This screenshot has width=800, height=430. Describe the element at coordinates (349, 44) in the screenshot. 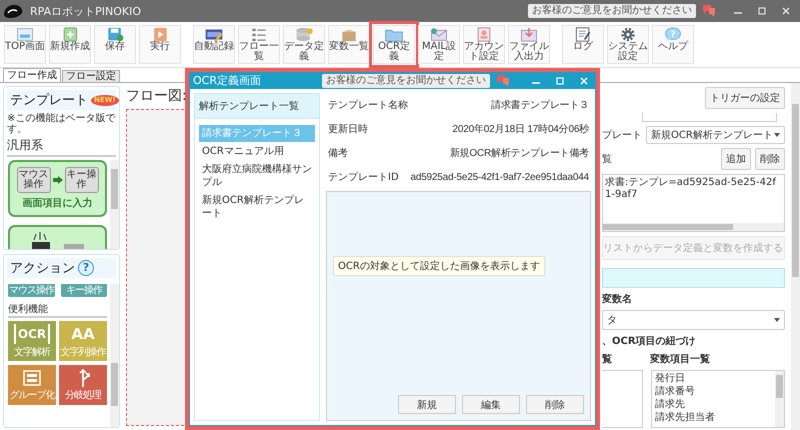

I see `toolbar-button: 変数一覧` at that location.